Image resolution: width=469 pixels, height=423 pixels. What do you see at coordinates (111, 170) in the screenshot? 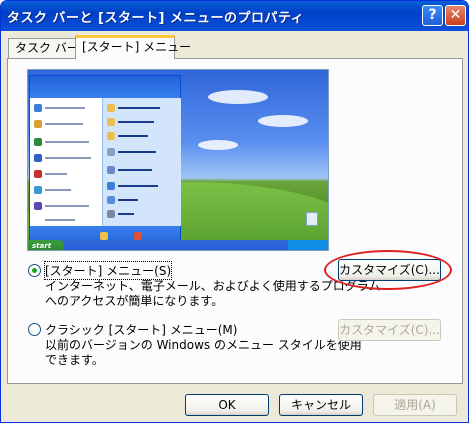
I see `control-panel-icon` at bounding box center [111, 170].